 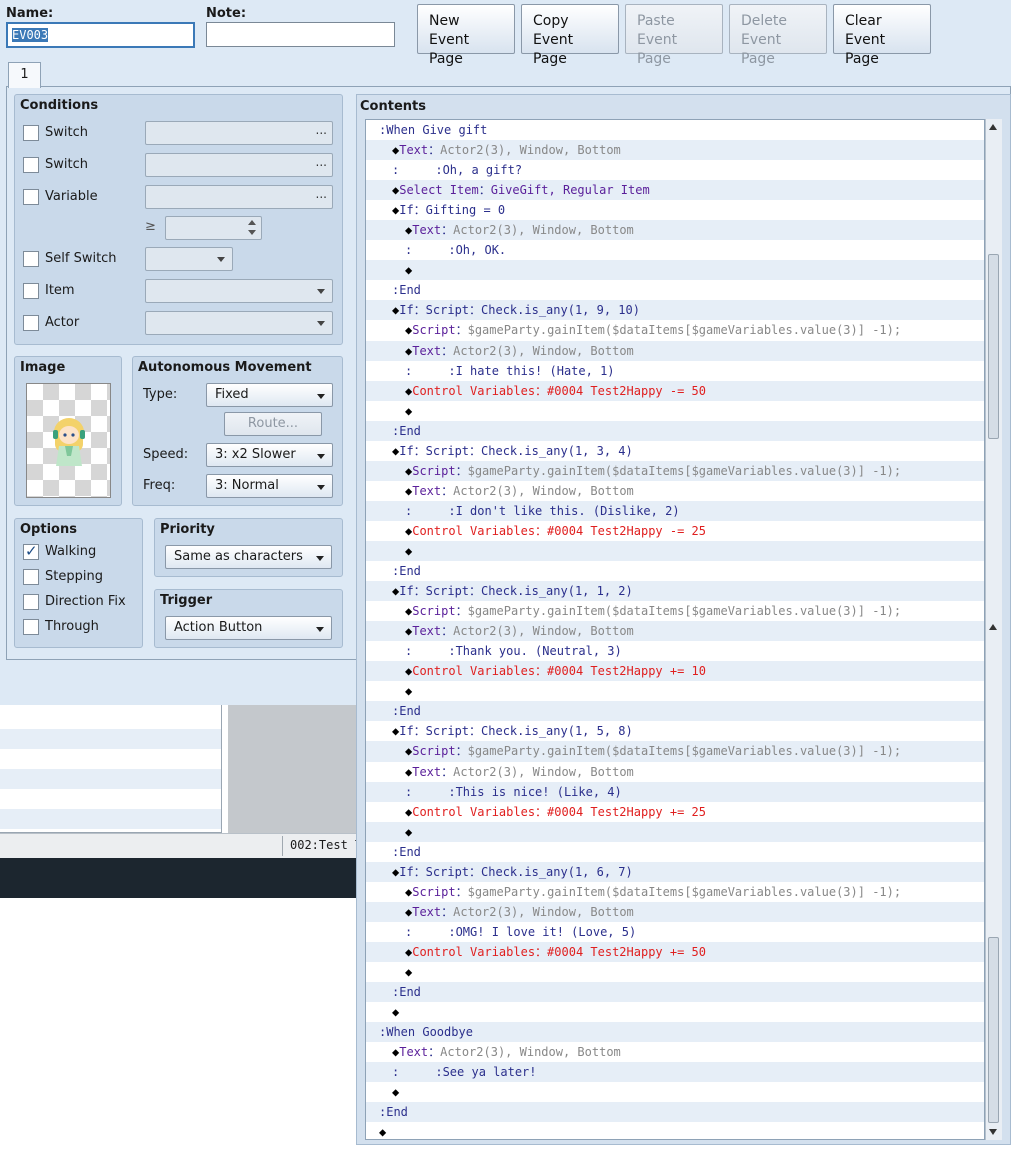 I want to click on command-row: ◆Select Item：GiveGift, Regular Item, so click(x=675, y=190).